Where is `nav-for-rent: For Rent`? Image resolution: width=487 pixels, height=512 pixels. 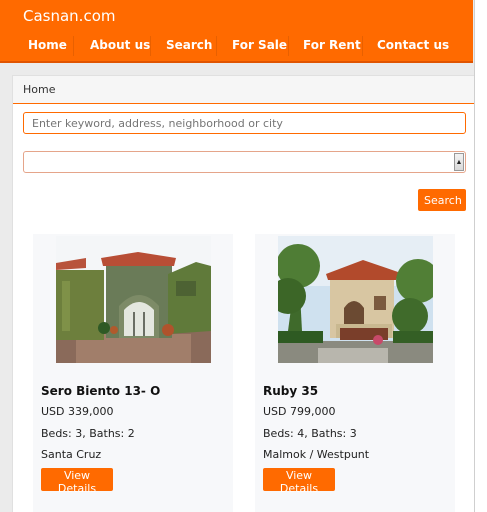 nav-for-rent: For Rent is located at coordinates (332, 45).